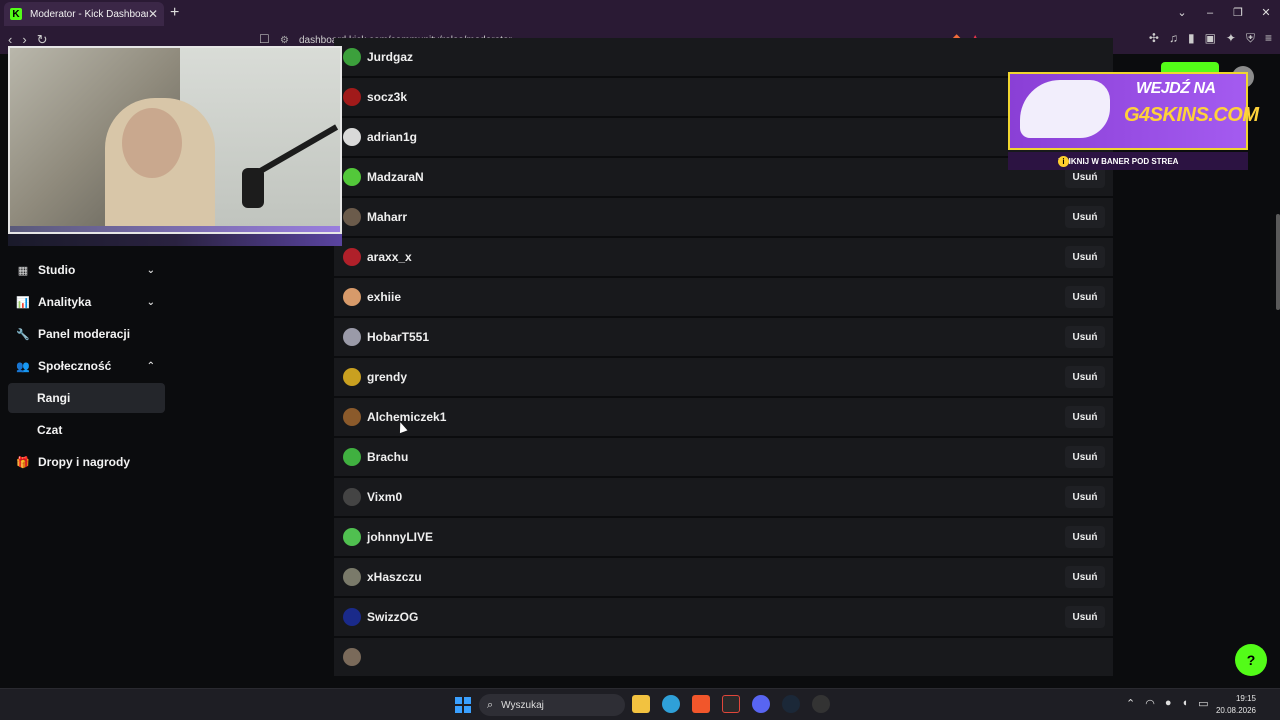  I want to click on file-explorer-icon, so click(641, 704).